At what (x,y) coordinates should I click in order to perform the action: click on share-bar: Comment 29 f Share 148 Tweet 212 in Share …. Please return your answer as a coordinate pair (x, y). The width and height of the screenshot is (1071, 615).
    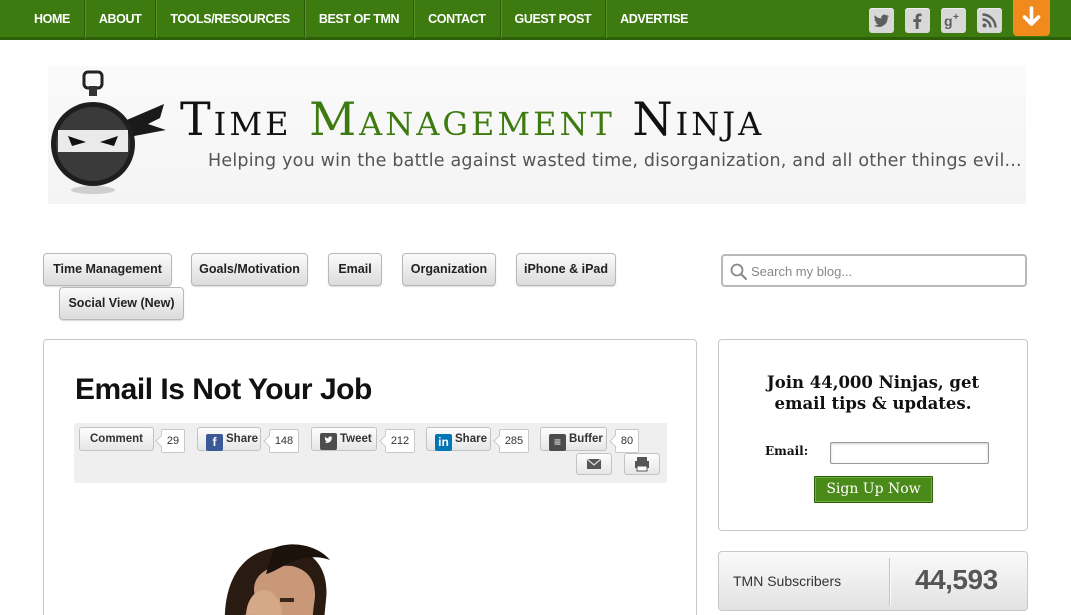
    Looking at the image, I should click on (370, 453).